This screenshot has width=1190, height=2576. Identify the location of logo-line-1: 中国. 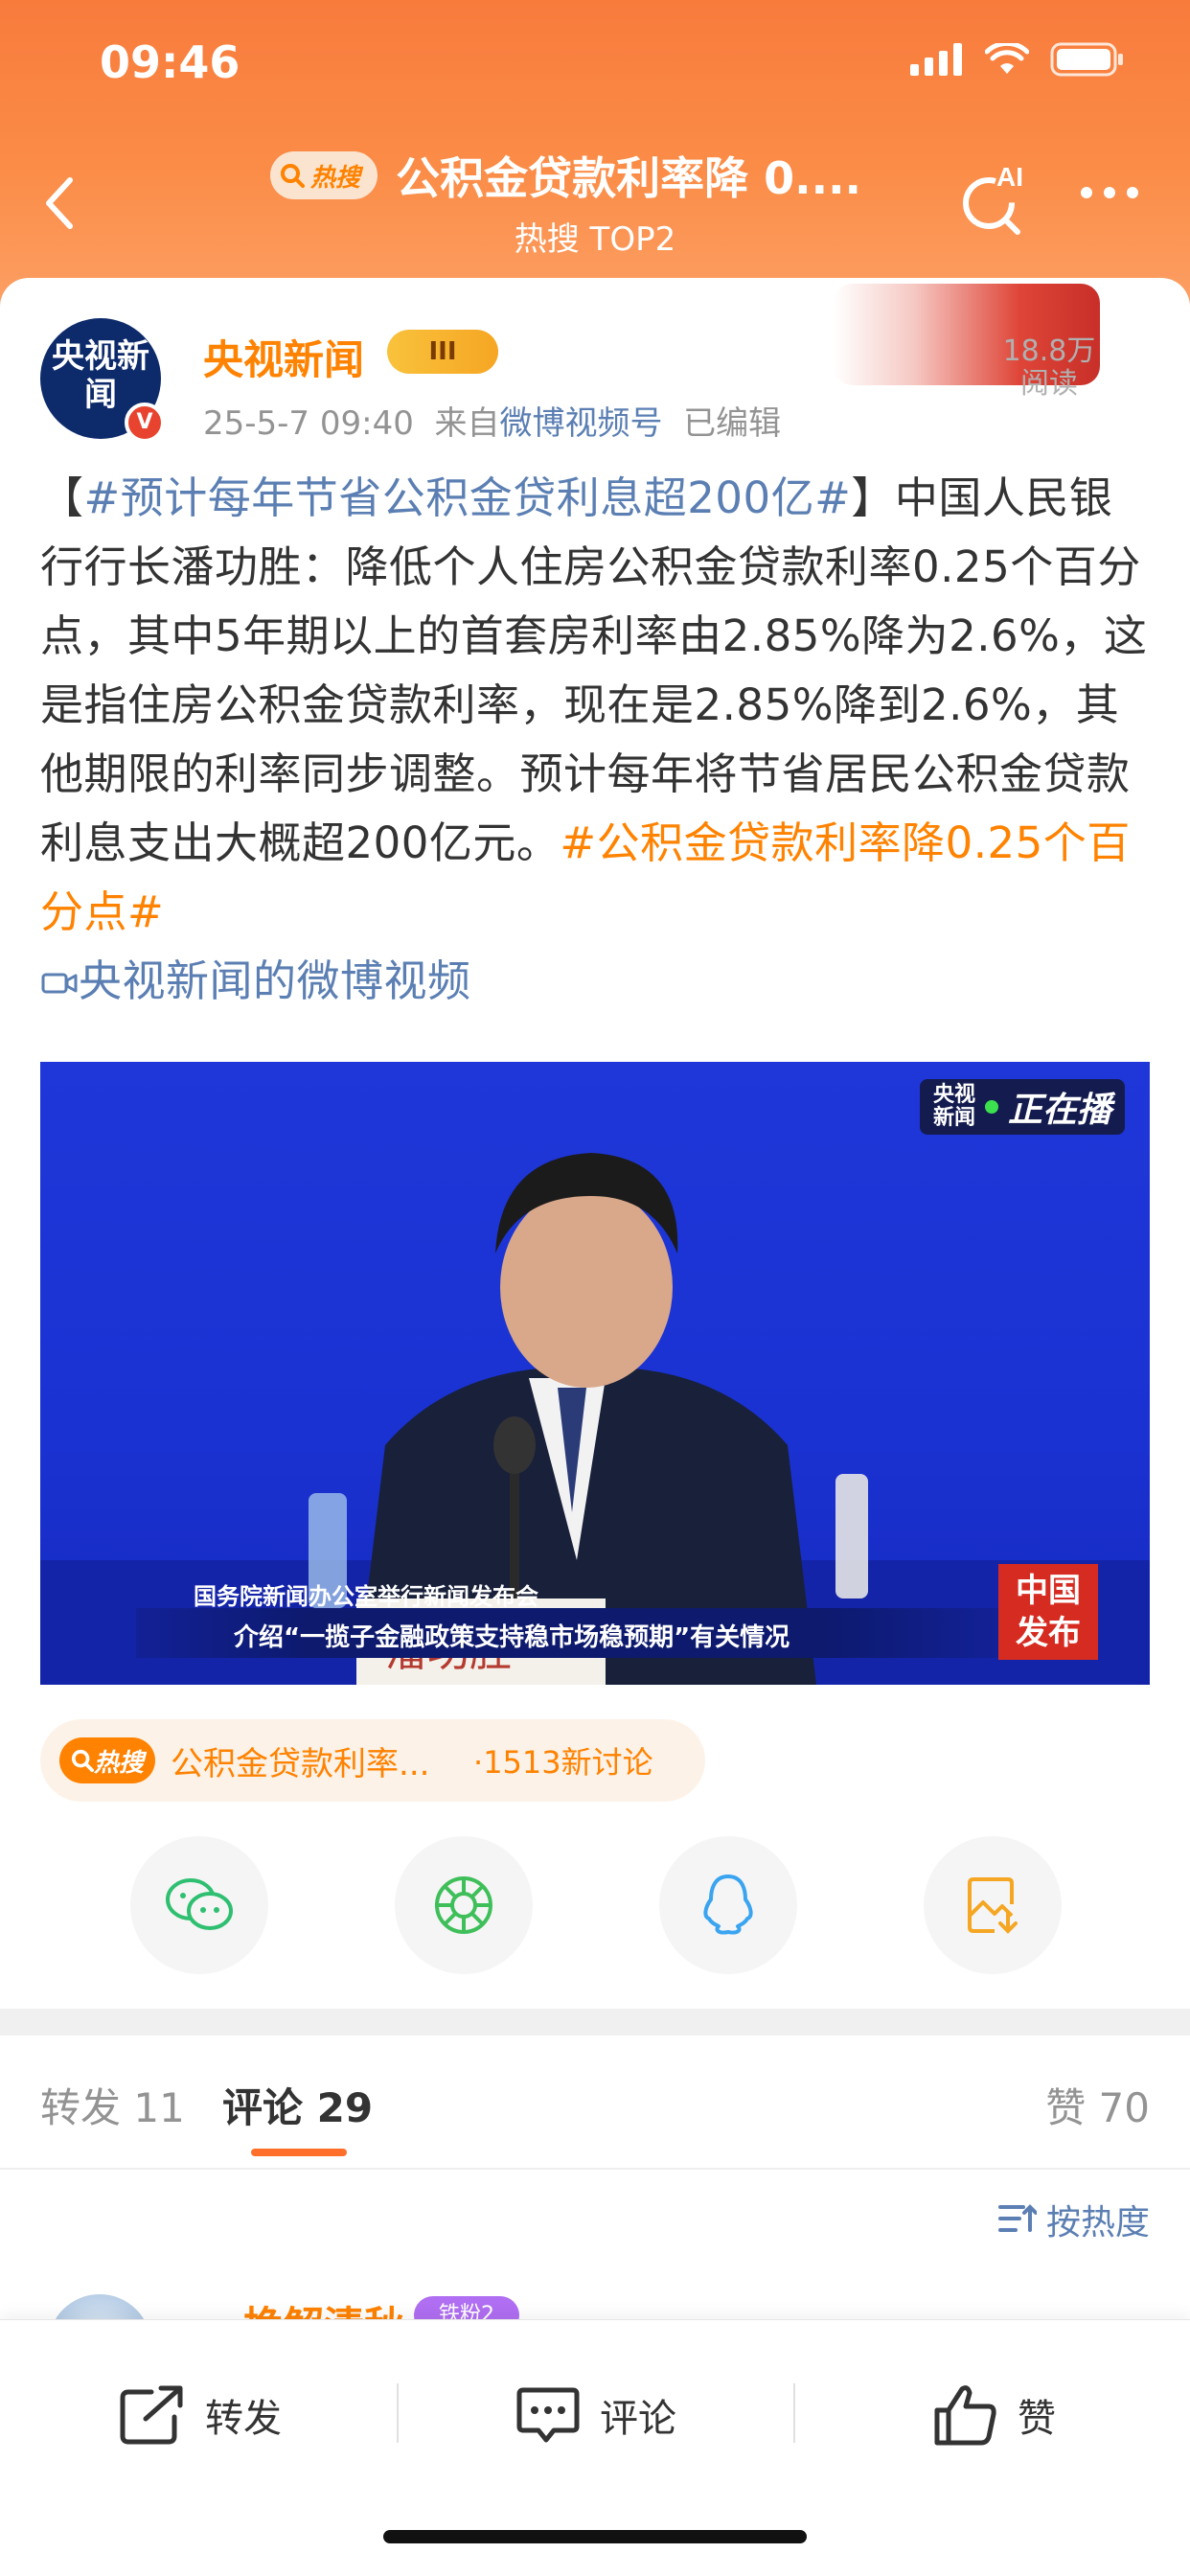
(1048, 1591).